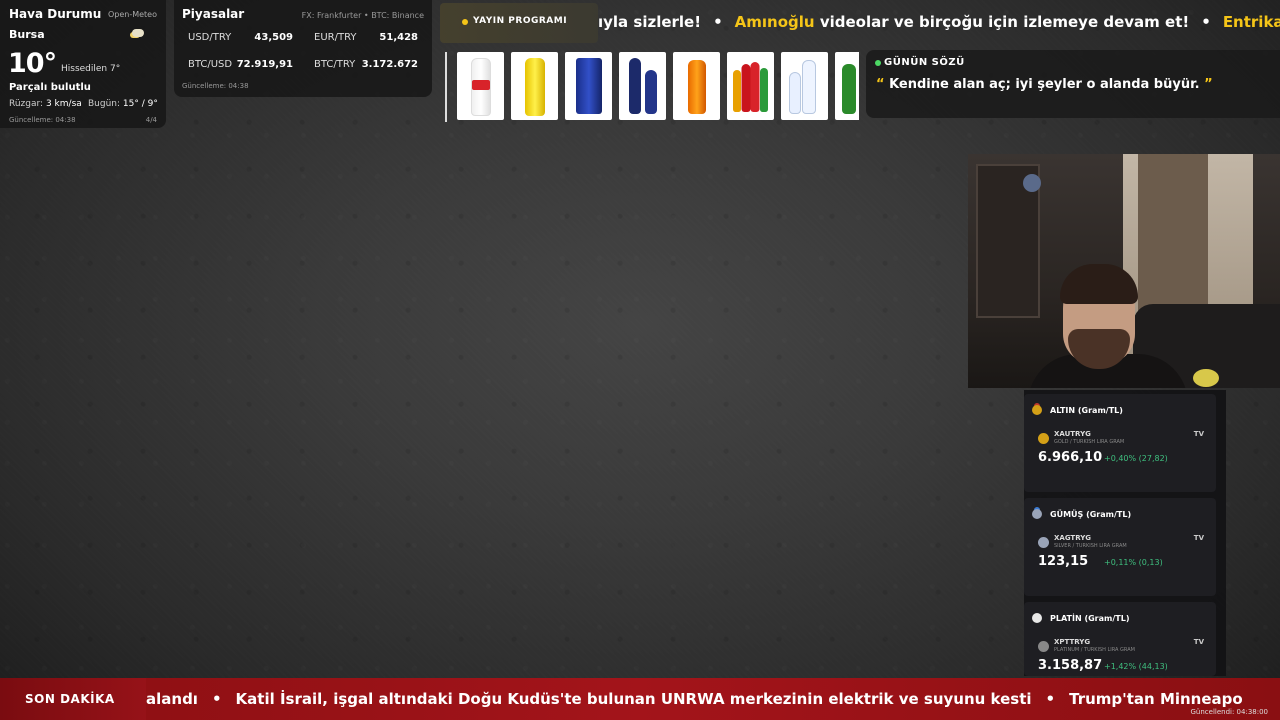 The height and width of the screenshot is (720, 1280). What do you see at coordinates (1072, 642) in the screenshot?
I see `metal-symbol: XPTTRYG` at bounding box center [1072, 642].